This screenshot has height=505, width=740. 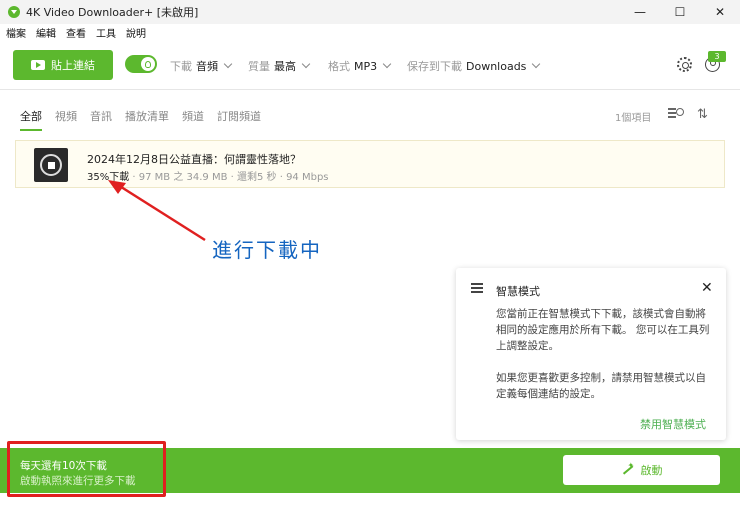 What do you see at coordinates (239, 119) in the screenshot?
I see `tab-subscriptions: 訂閱頻道` at bounding box center [239, 119].